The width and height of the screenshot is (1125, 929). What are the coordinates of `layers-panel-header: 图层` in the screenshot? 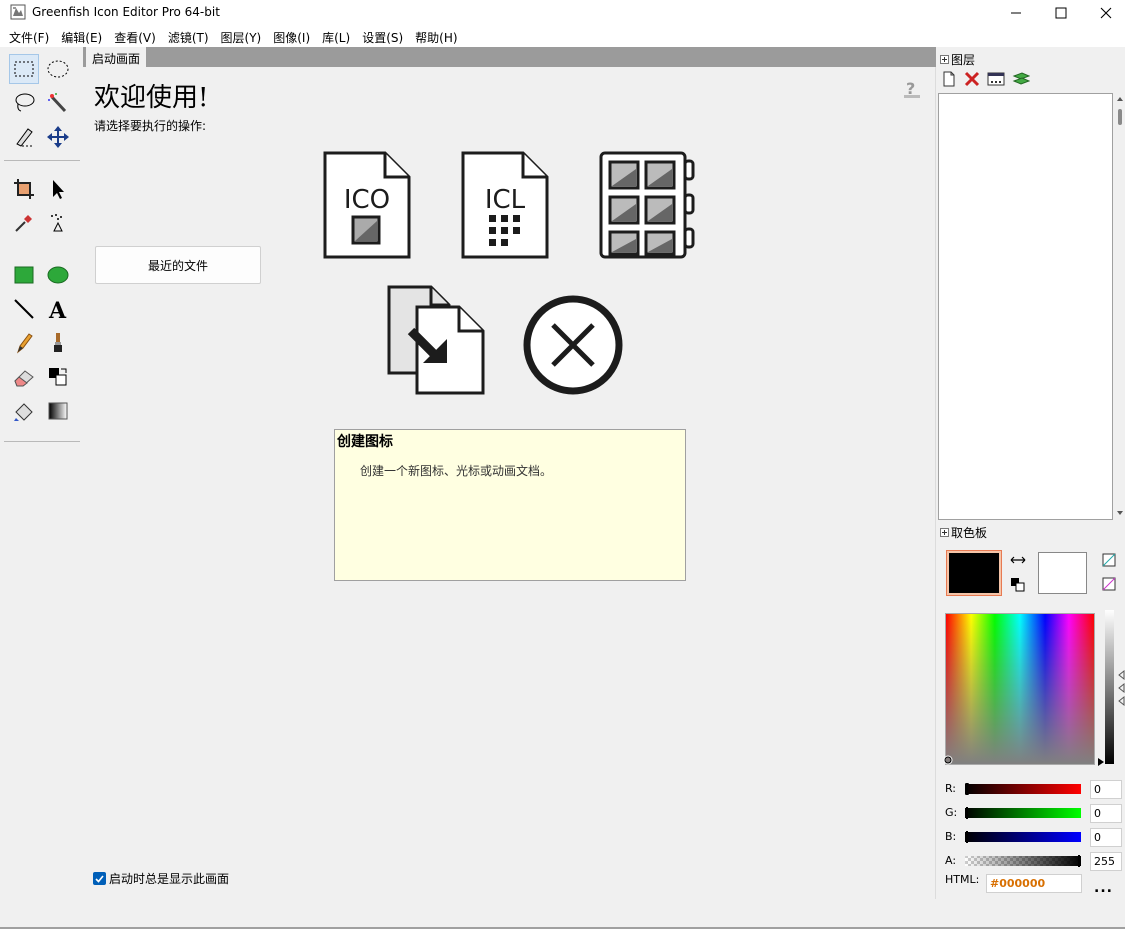 It's located at (957, 59).